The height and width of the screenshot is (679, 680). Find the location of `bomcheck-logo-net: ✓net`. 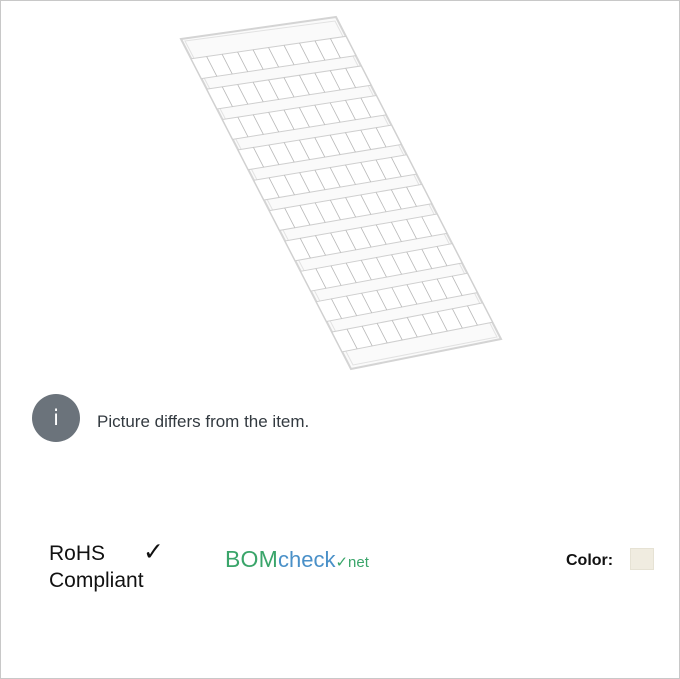

bomcheck-logo-net: ✓net is located at coordinates (352, 562).